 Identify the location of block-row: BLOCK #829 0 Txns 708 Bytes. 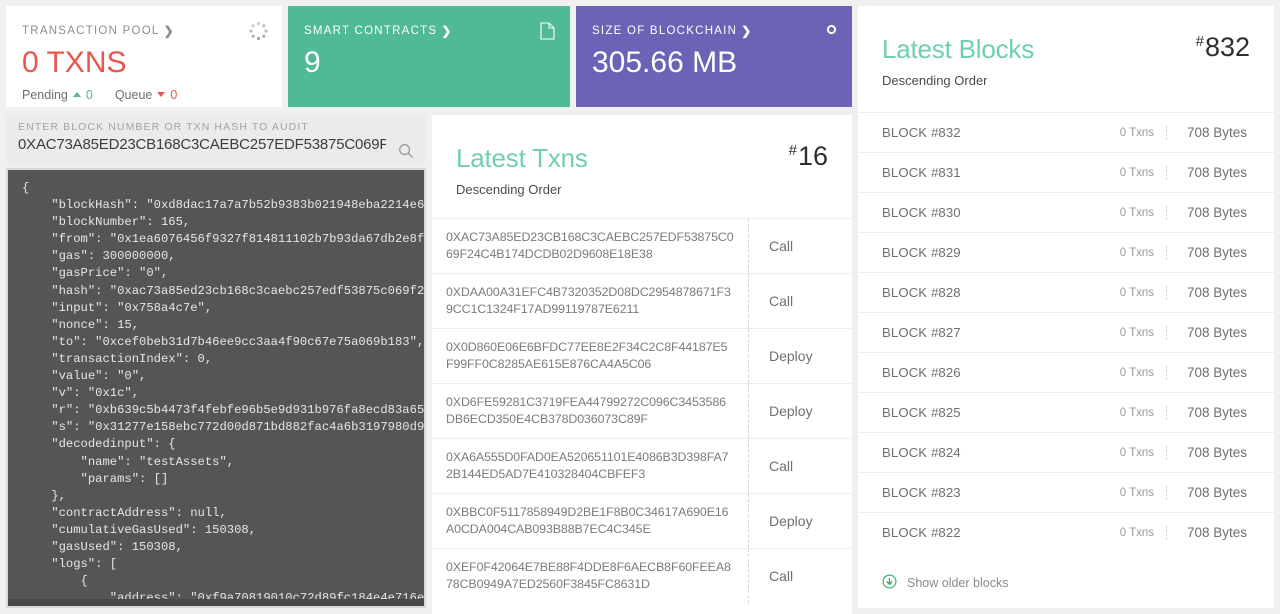
(1066, 252).